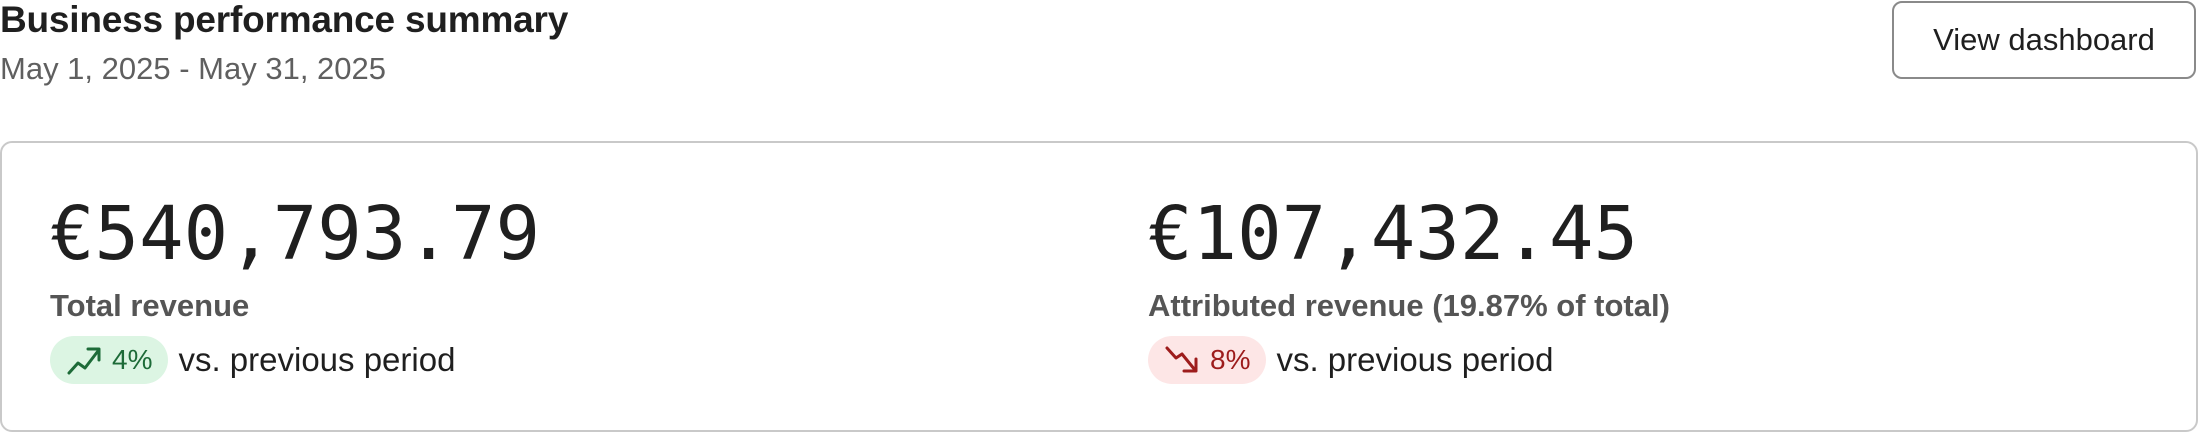 This screenshot has height=433, width=2200. What do you see at coordinates (1409, 305) in the screenshot?
I see `metric-label: Attributed revenue (19.87% of total)` at bounding box center [1409, 305].